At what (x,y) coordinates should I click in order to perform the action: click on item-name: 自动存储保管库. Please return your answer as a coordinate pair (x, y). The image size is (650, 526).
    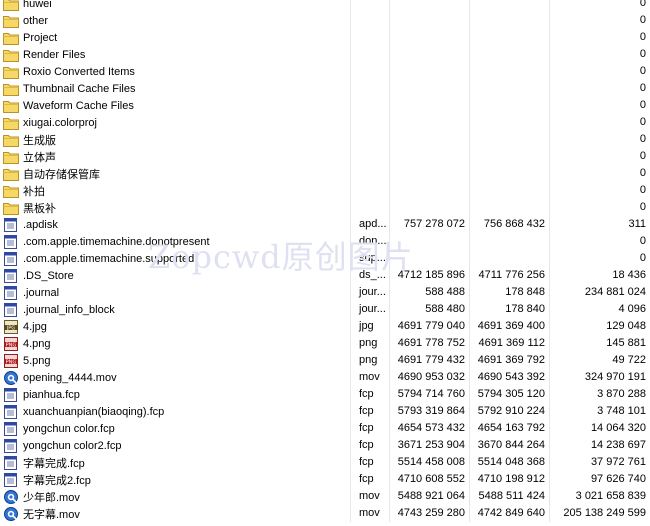
    Looking at the image, I should click on (61, 175).